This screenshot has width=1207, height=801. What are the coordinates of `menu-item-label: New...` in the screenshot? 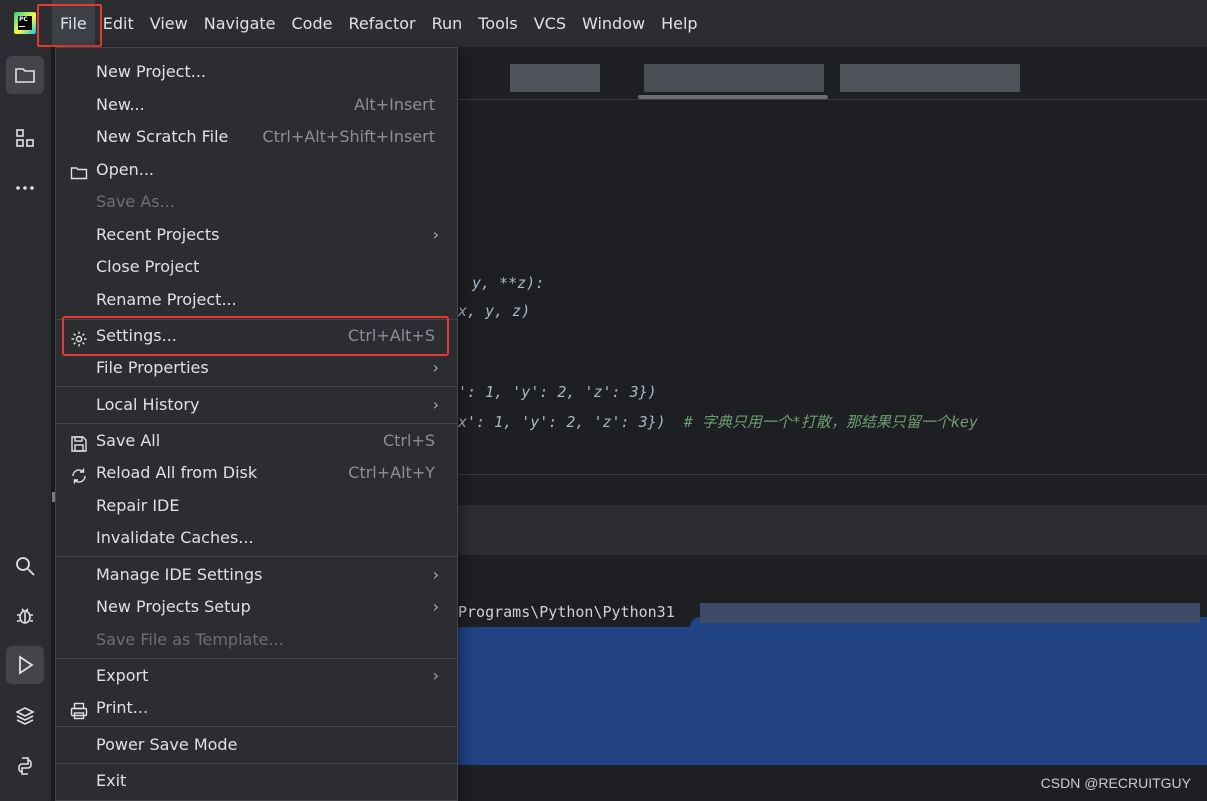 It's located at (120, 104).